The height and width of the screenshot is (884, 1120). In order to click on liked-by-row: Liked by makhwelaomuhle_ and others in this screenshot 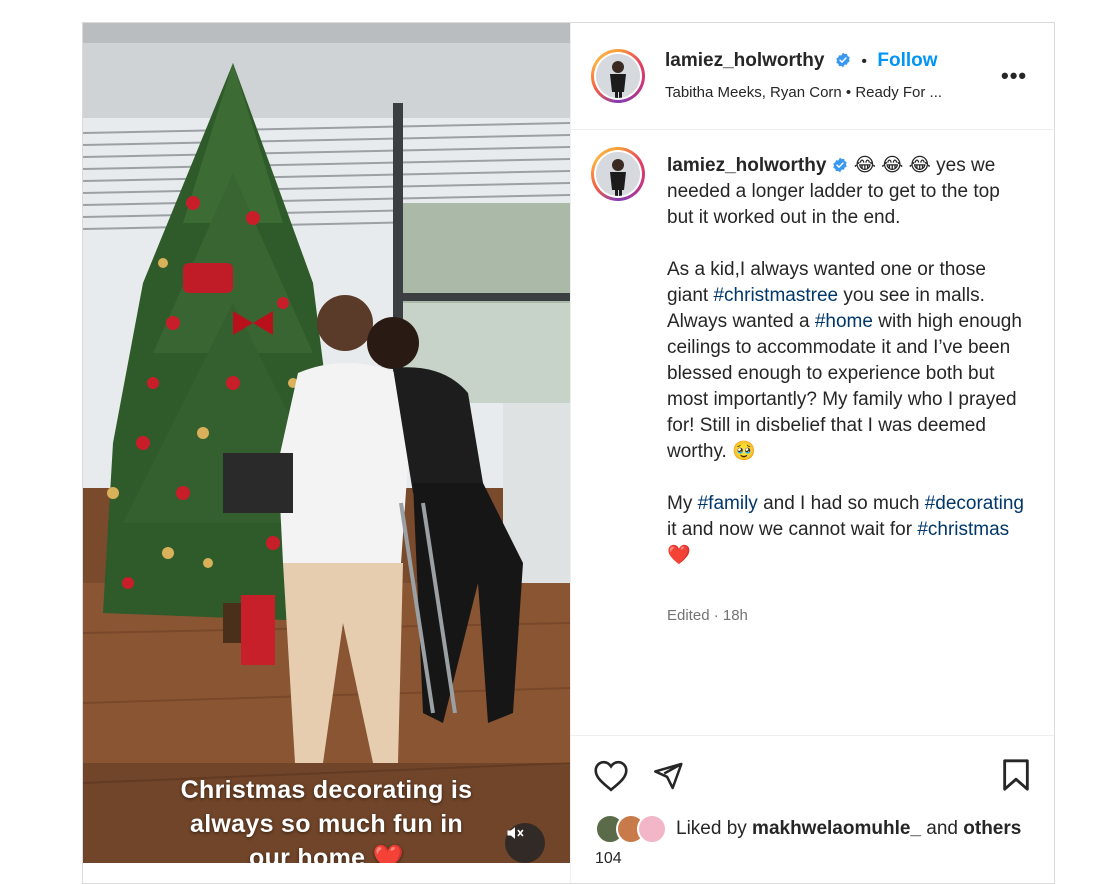, I will do `click(808, 829)`.